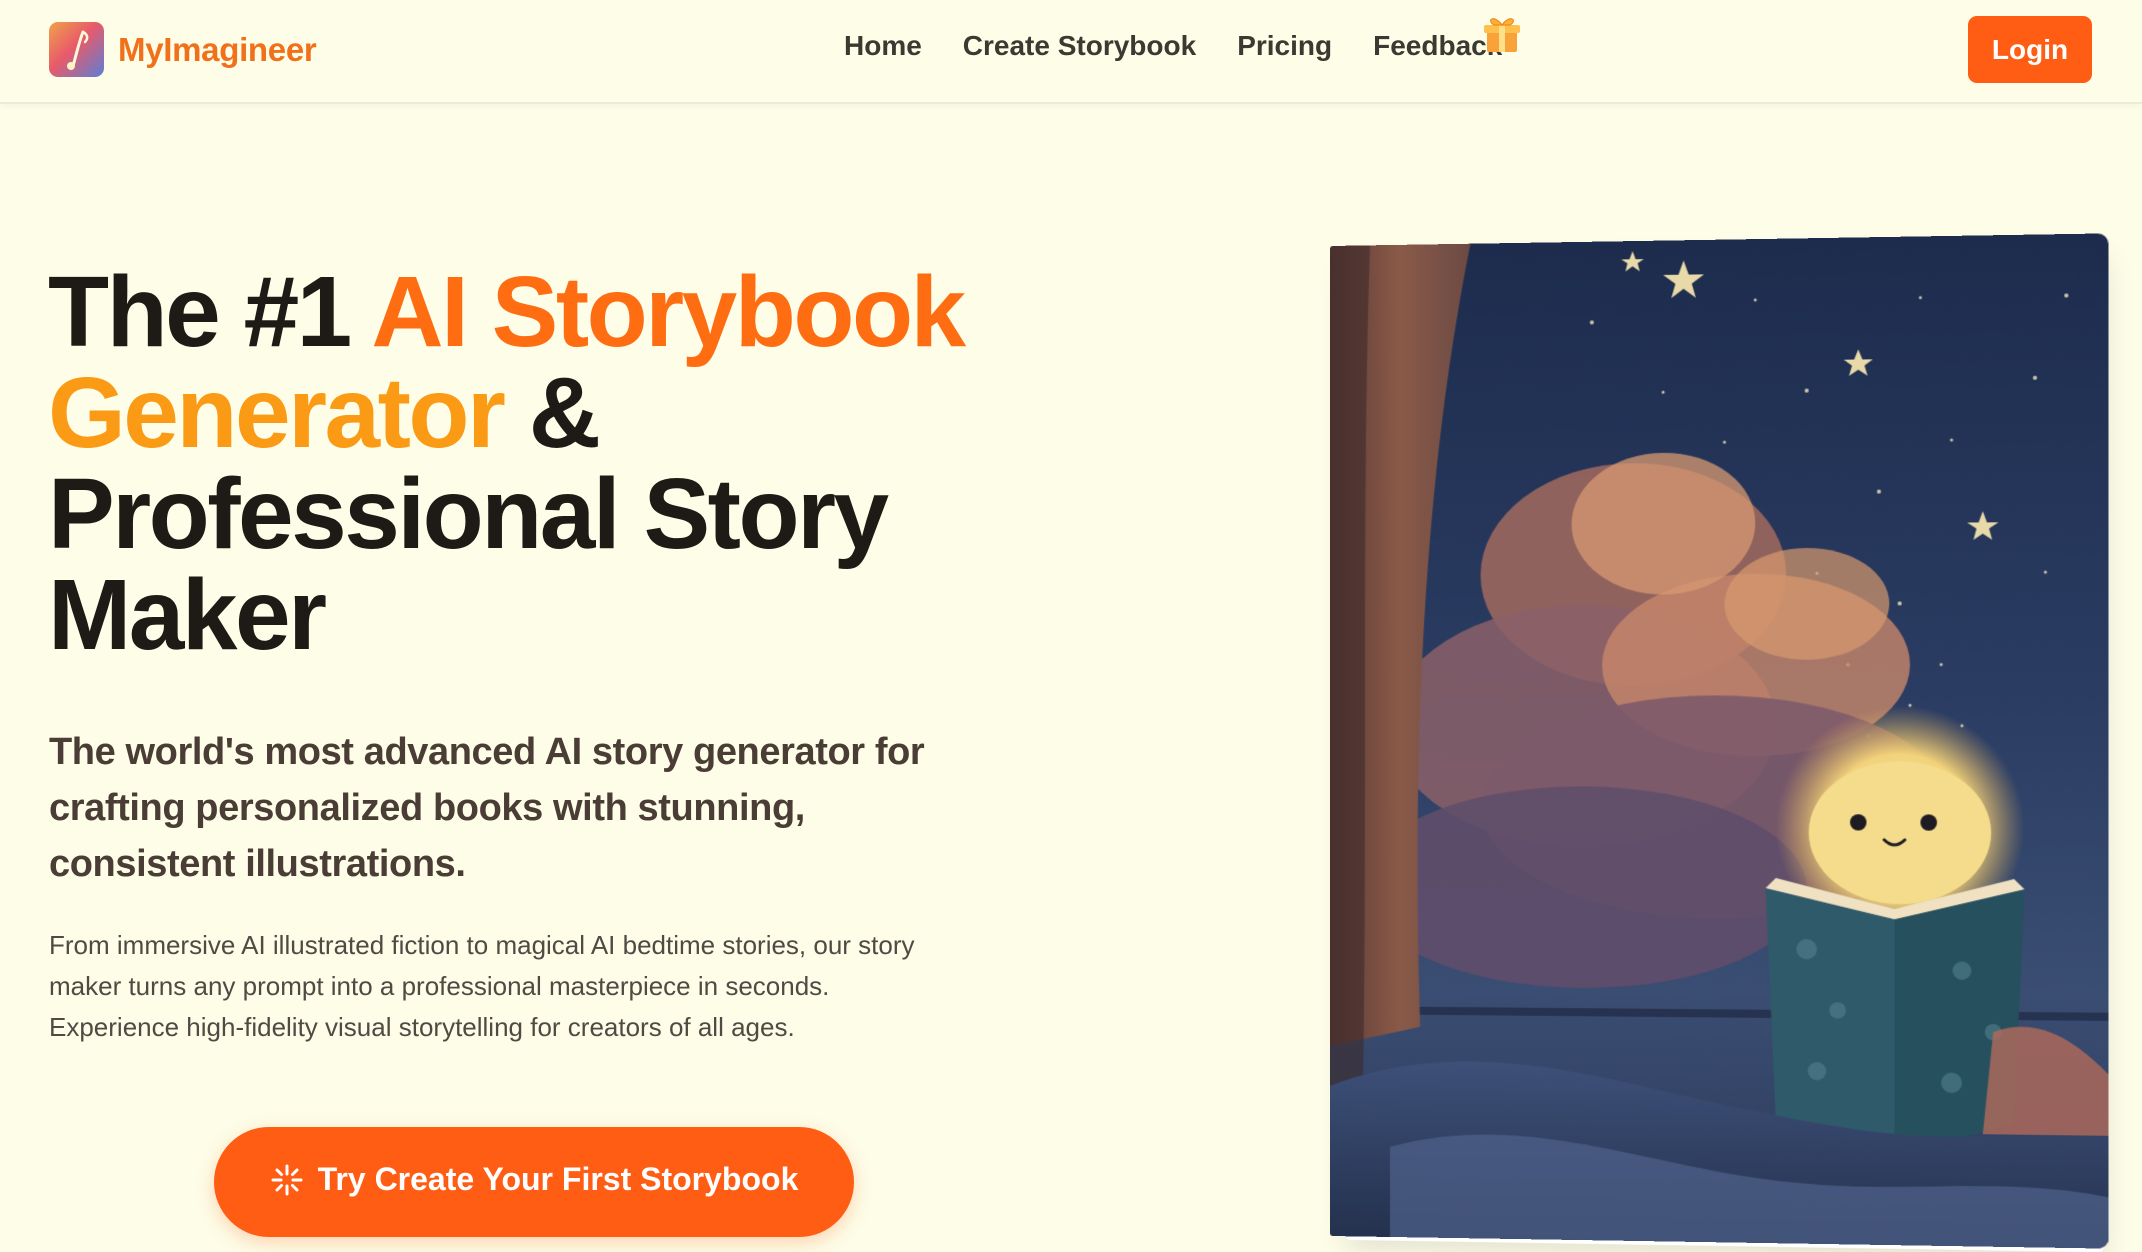  I want to click on cta-create-storybook-button: Try Create Your First Storybook, so click(534, 1182).